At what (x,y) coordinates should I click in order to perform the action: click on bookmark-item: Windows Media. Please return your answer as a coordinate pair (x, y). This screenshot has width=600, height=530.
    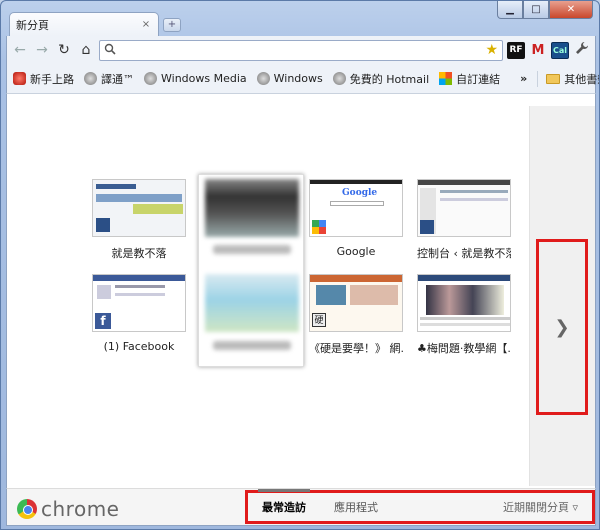
    Looking at the image, I should click on (195, 78).